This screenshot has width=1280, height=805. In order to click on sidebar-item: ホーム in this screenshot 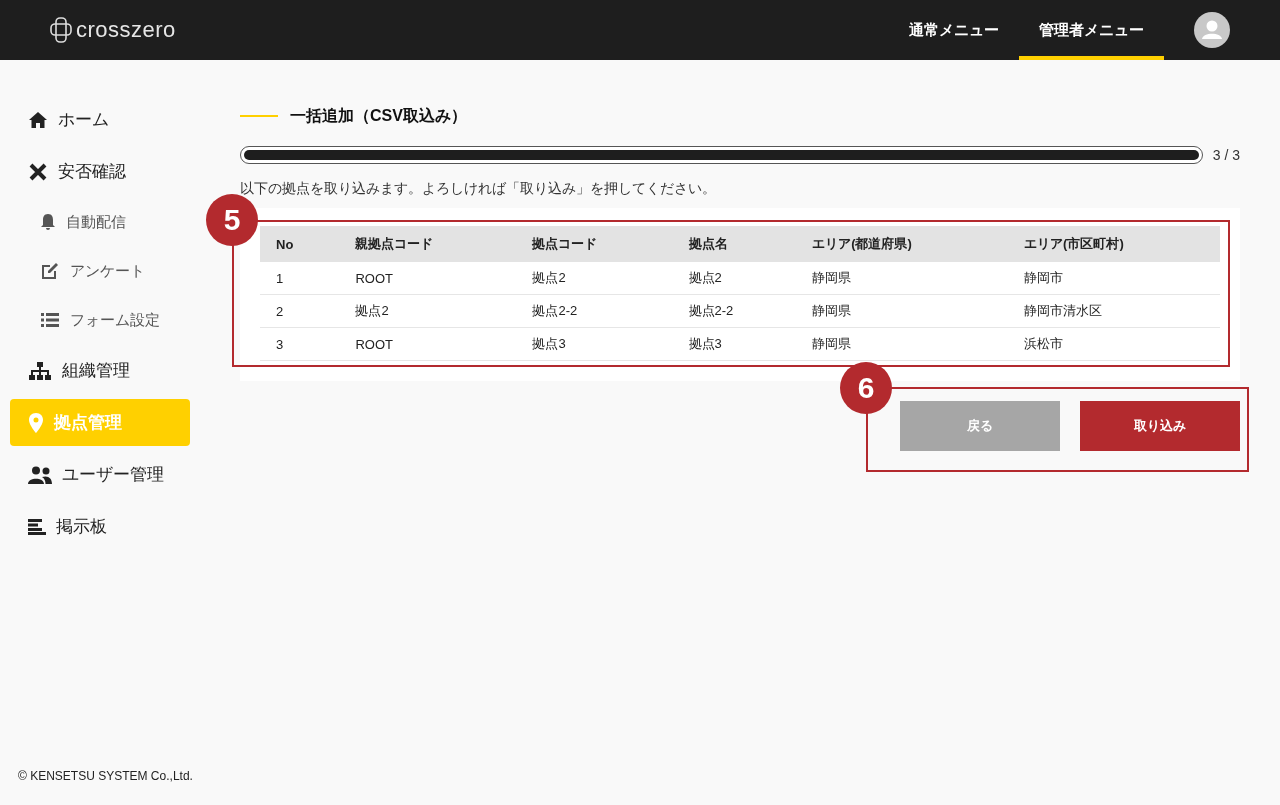, I will do `click(100, 119)`.